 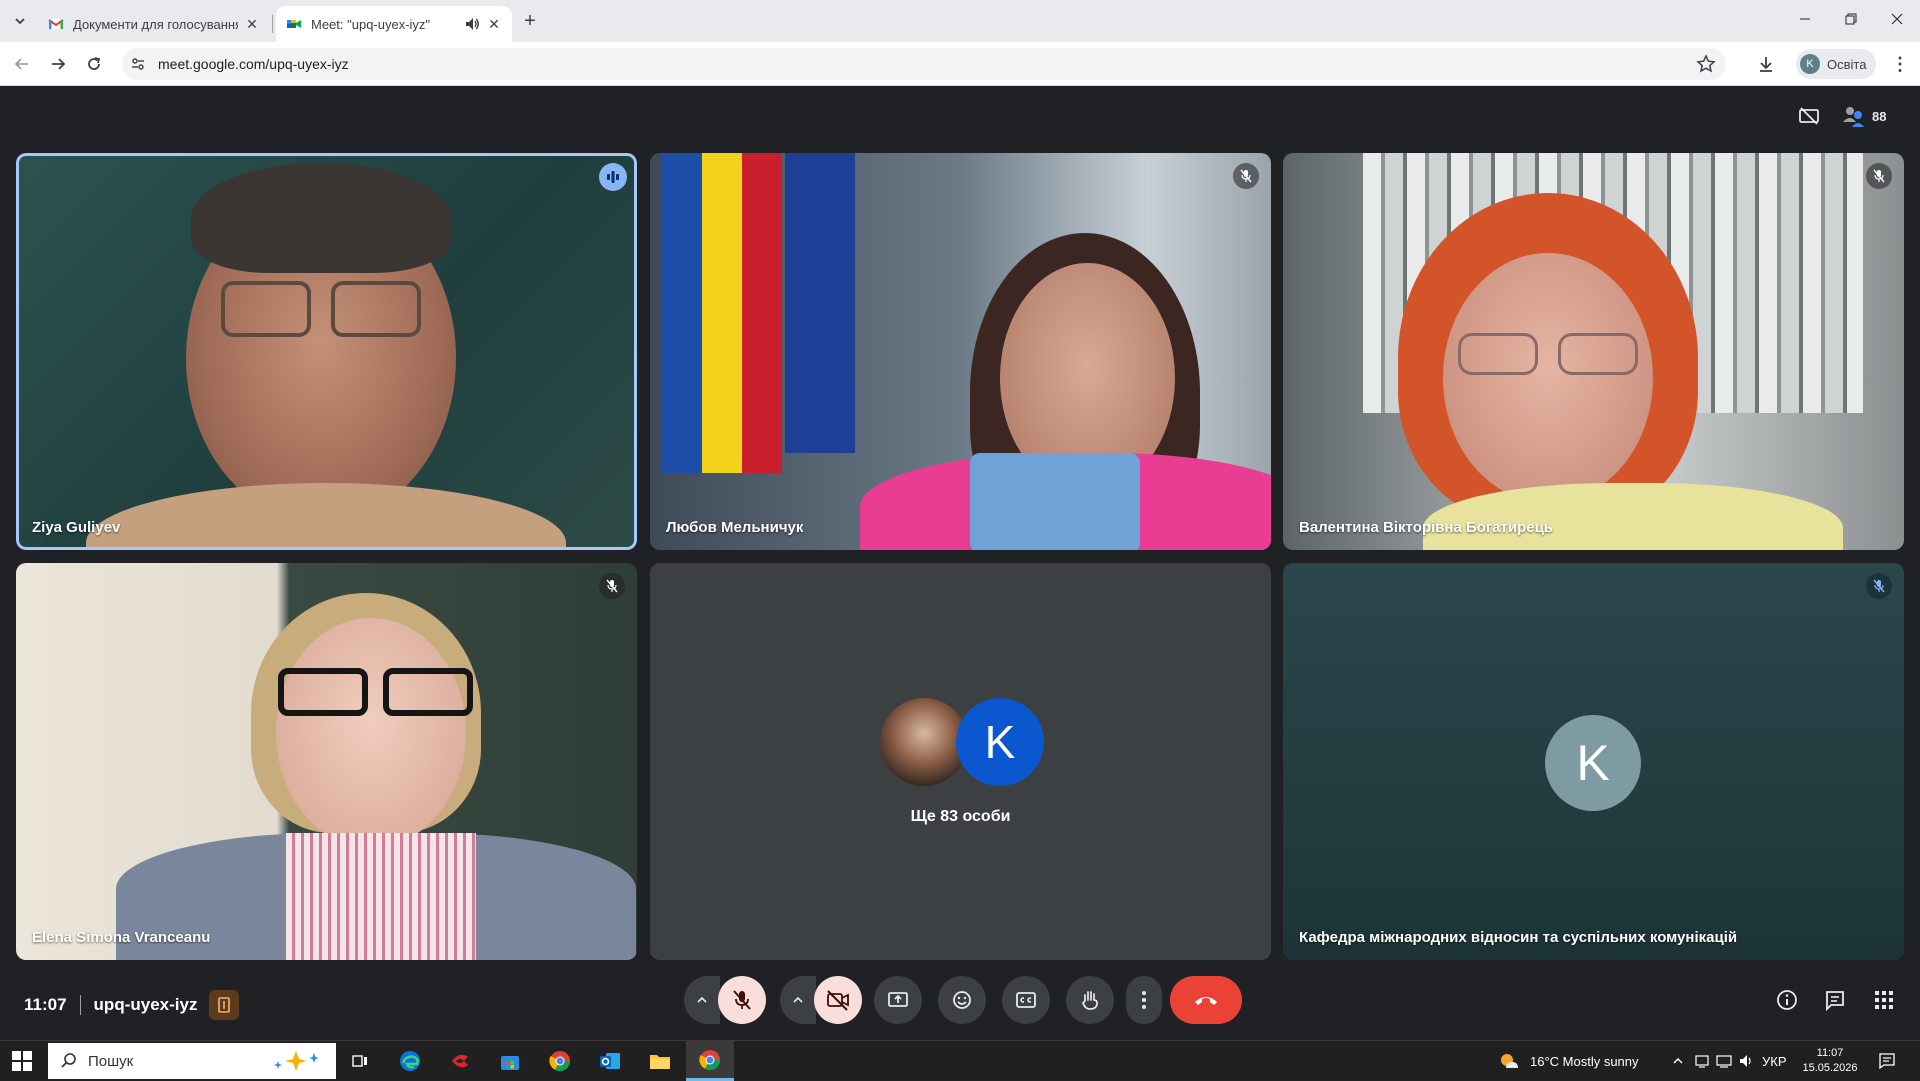 I want to click on network-icon, so click(x=1724, y=1061).